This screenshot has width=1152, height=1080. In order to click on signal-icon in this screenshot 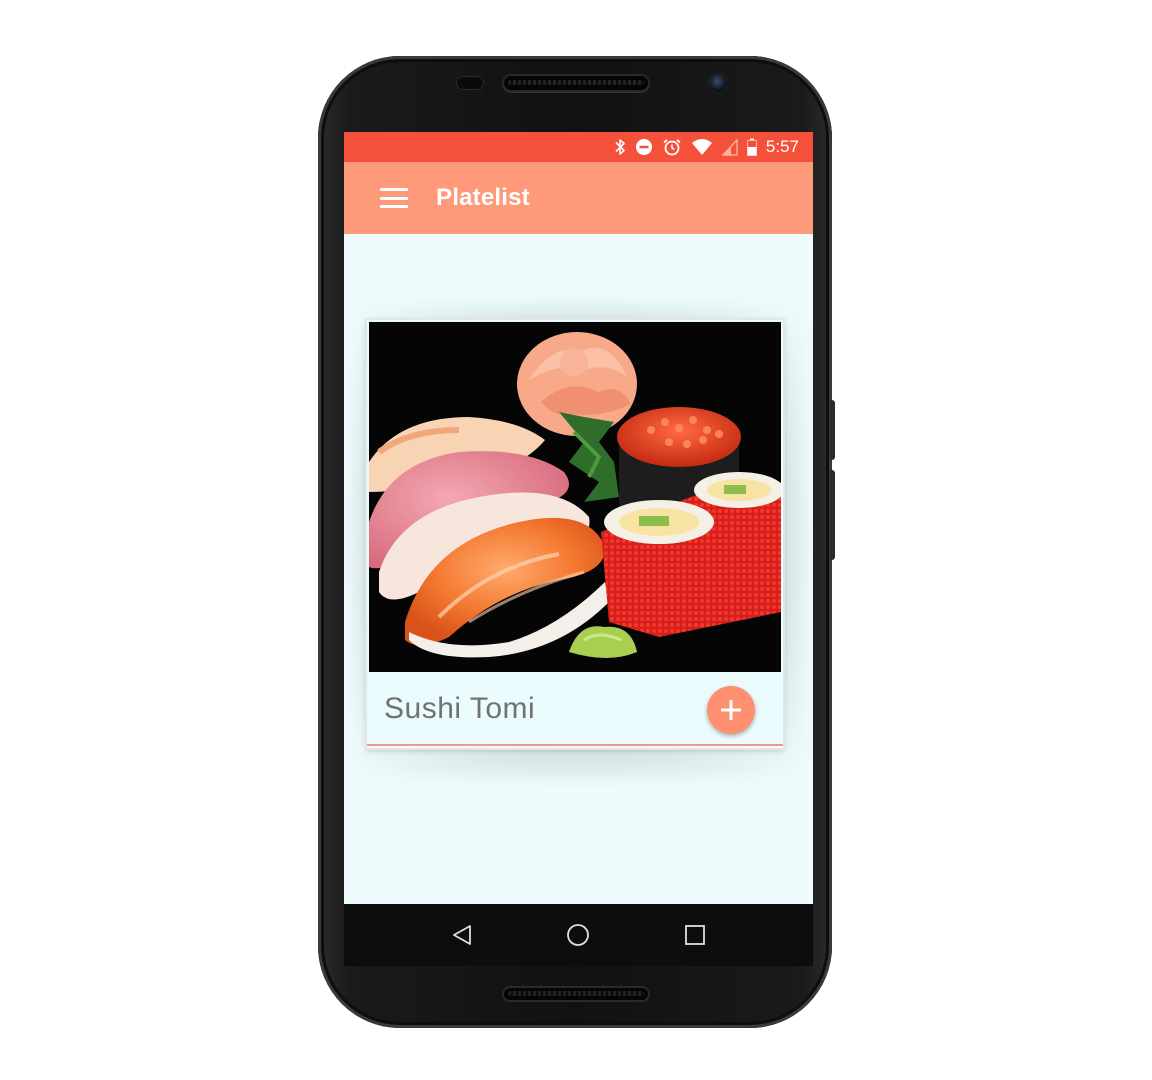, I will do `click(729, 147)`.